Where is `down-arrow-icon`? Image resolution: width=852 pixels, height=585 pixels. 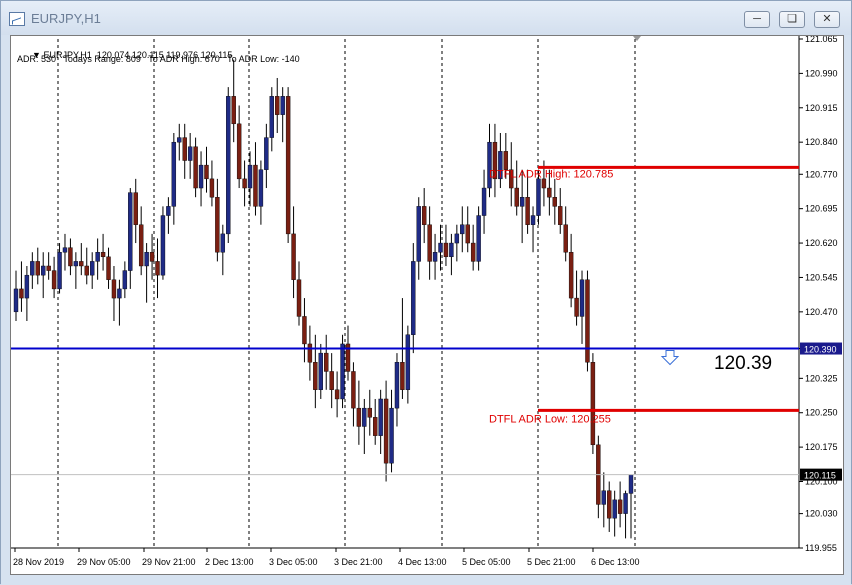
down-arrow-icon is located at coordinates (670, 358).